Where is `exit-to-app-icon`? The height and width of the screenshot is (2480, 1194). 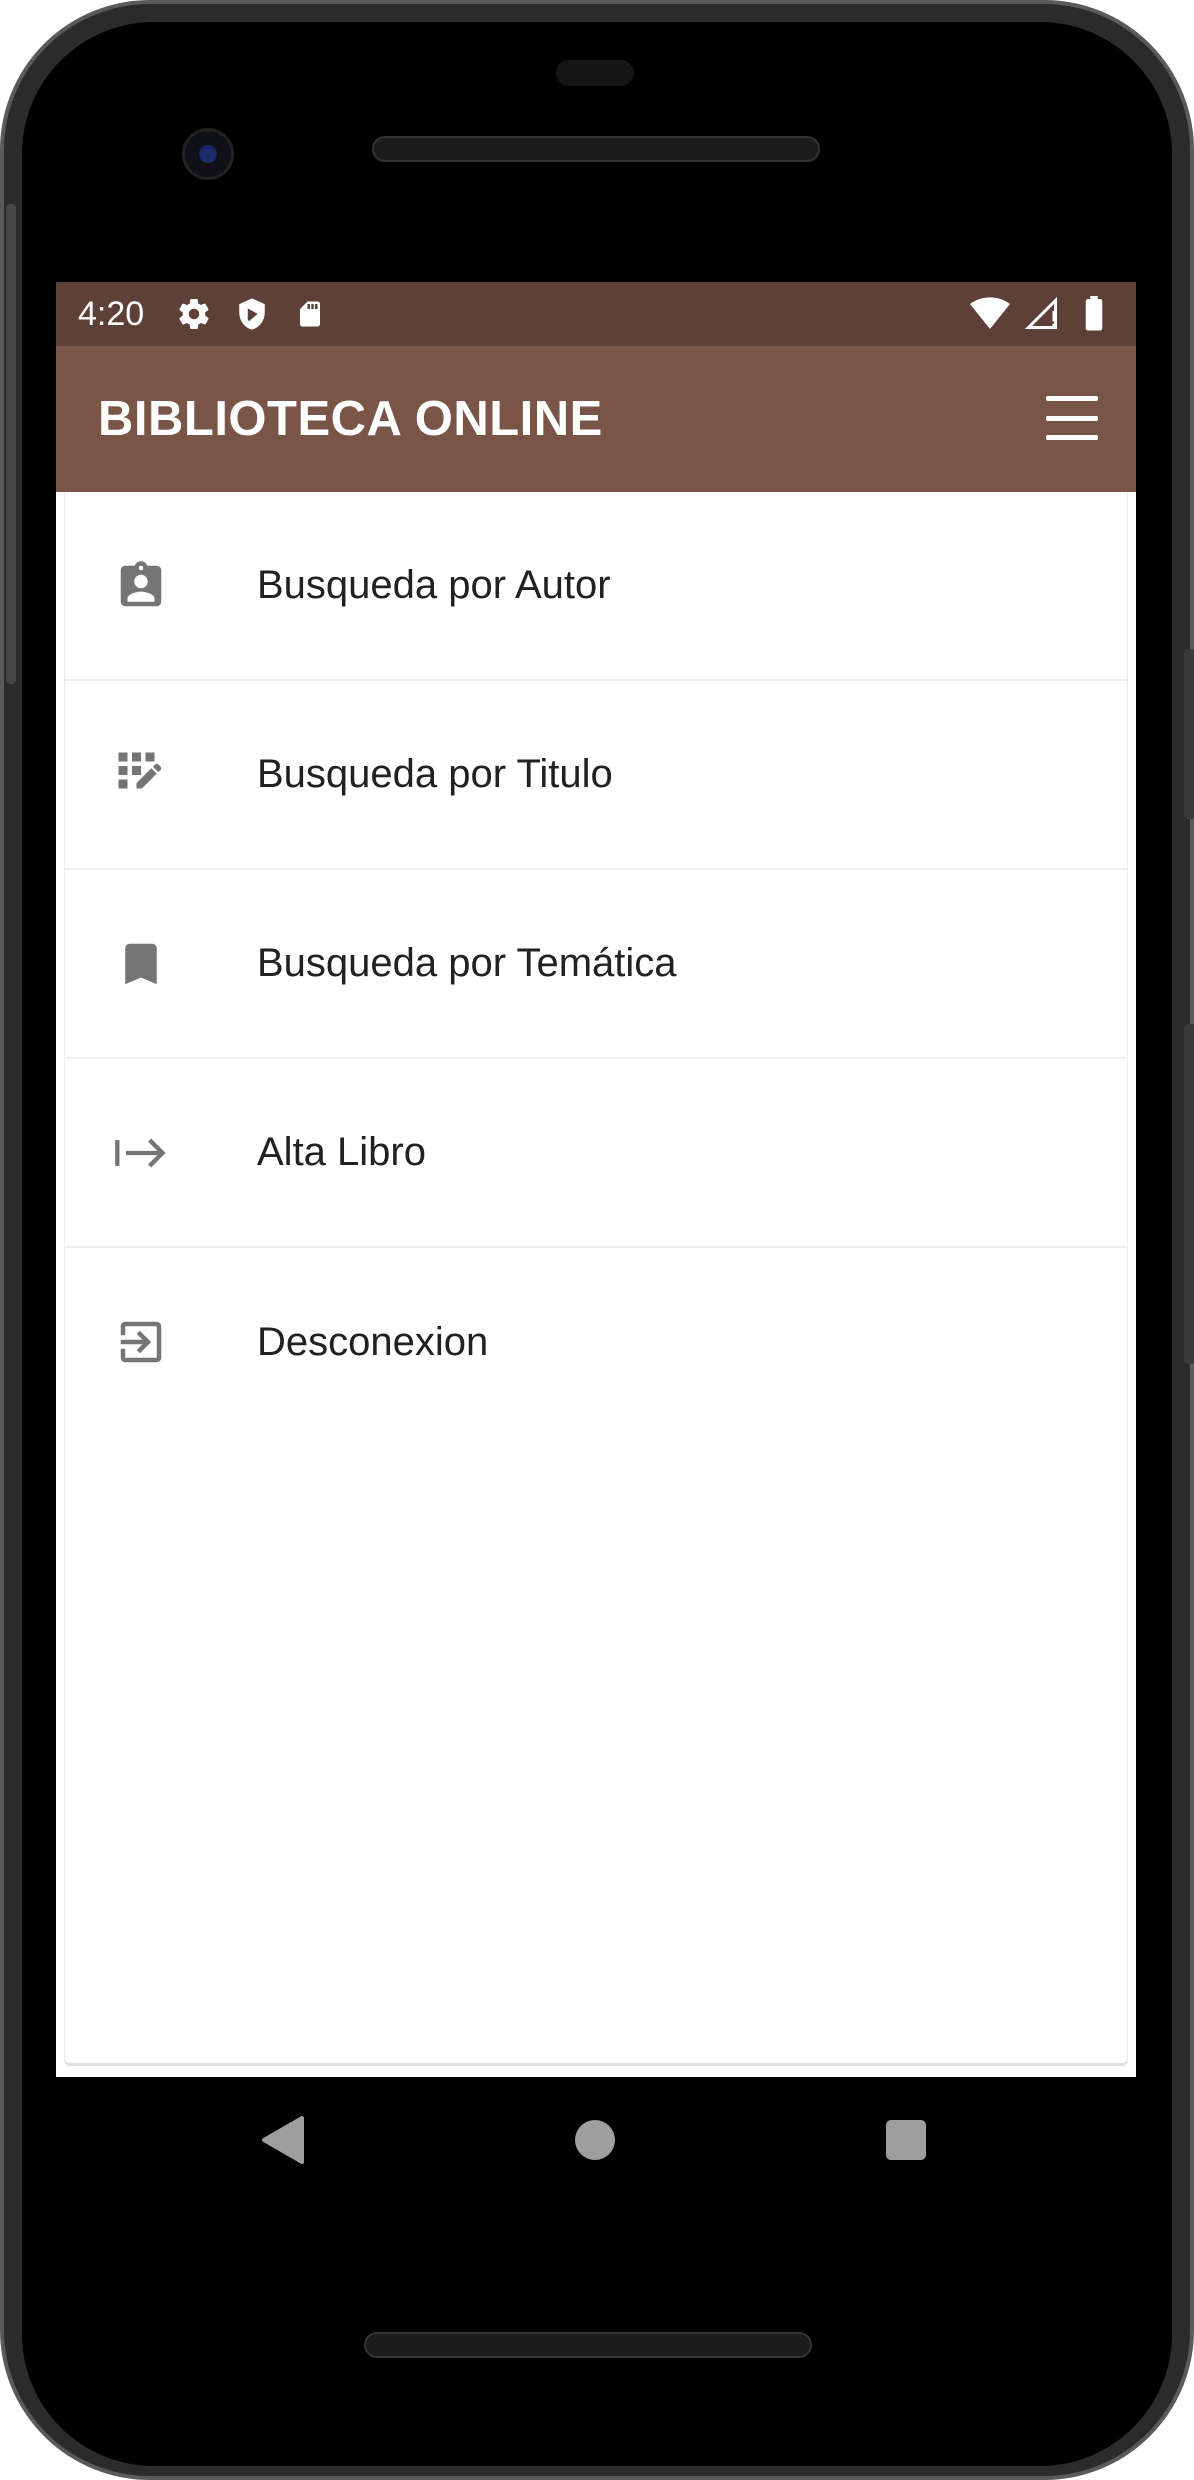
exit-to-app-icon is located at coordinates (141, 1342).